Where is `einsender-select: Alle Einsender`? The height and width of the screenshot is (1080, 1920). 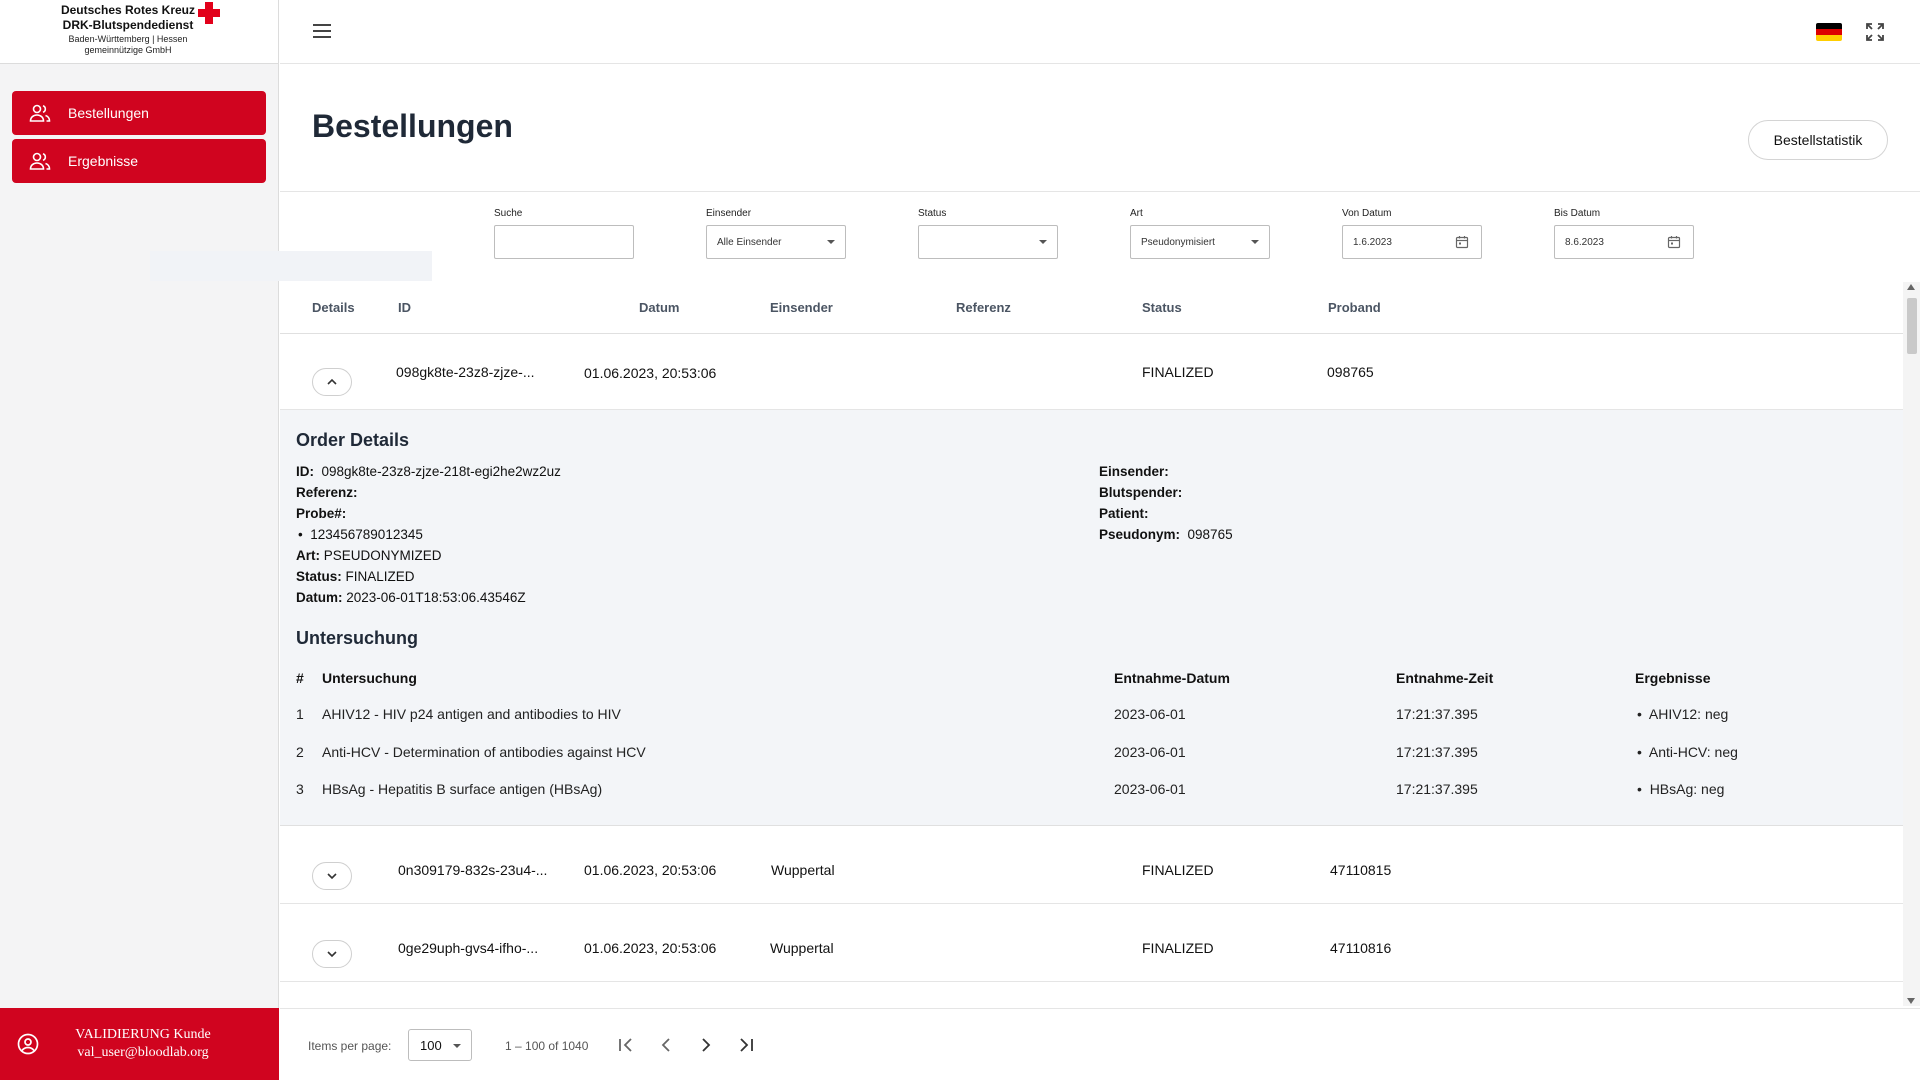 einsender-select: Alle Einsender is located at coordinates (776, 242).